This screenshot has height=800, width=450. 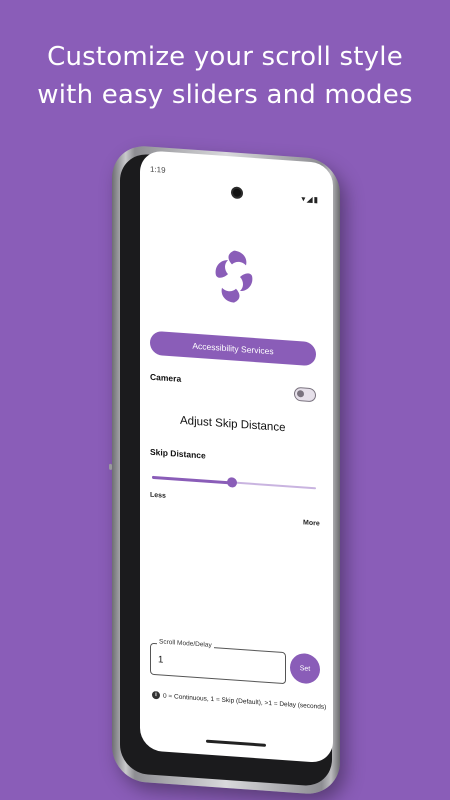 What do you see at coordinates (305, 394) in the screenshot?
I see `camera-toggle` at bounding box center [305, 394].